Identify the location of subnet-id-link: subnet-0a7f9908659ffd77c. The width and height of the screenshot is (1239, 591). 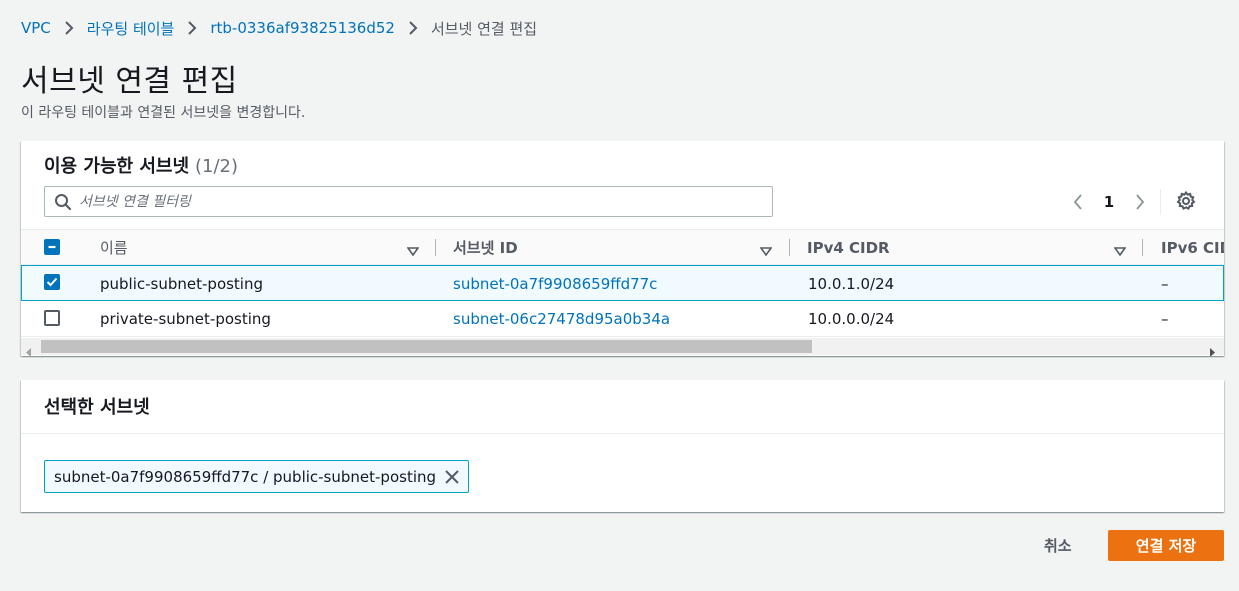
(555, 283).